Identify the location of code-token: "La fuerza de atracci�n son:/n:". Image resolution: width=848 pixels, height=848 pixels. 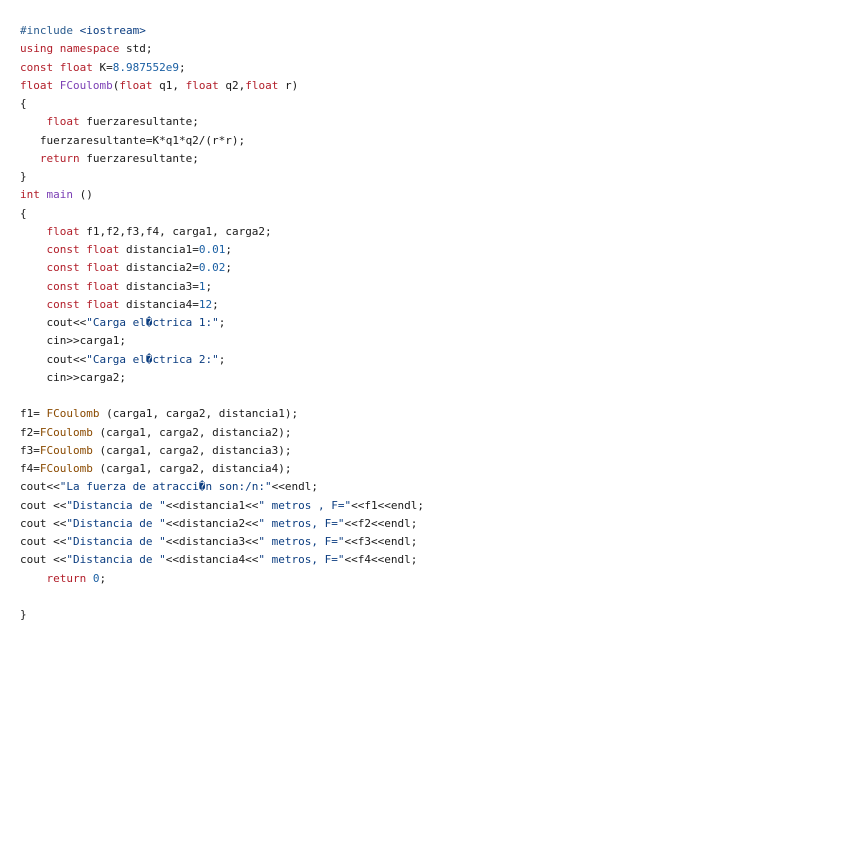
(165, 487).